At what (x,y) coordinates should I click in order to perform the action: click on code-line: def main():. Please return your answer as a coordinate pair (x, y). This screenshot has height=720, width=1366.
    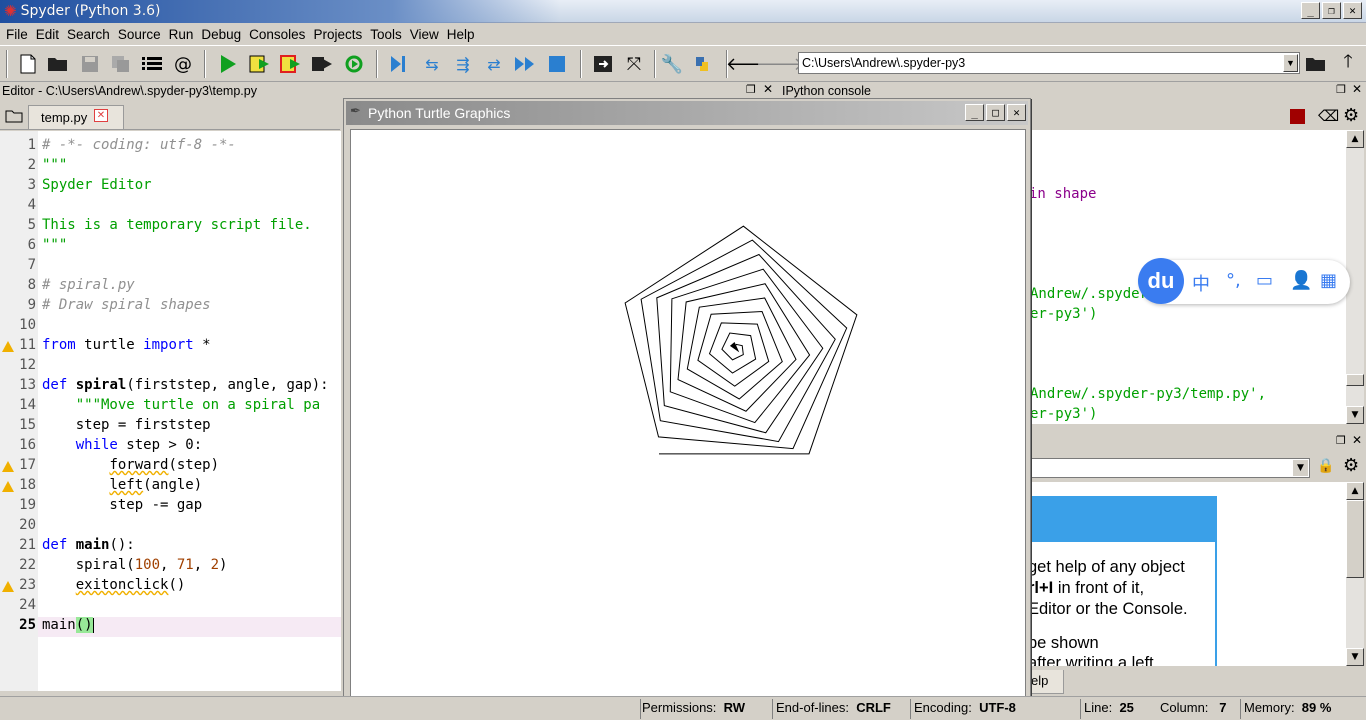
    Looking at the image, I should click on (88, 545).